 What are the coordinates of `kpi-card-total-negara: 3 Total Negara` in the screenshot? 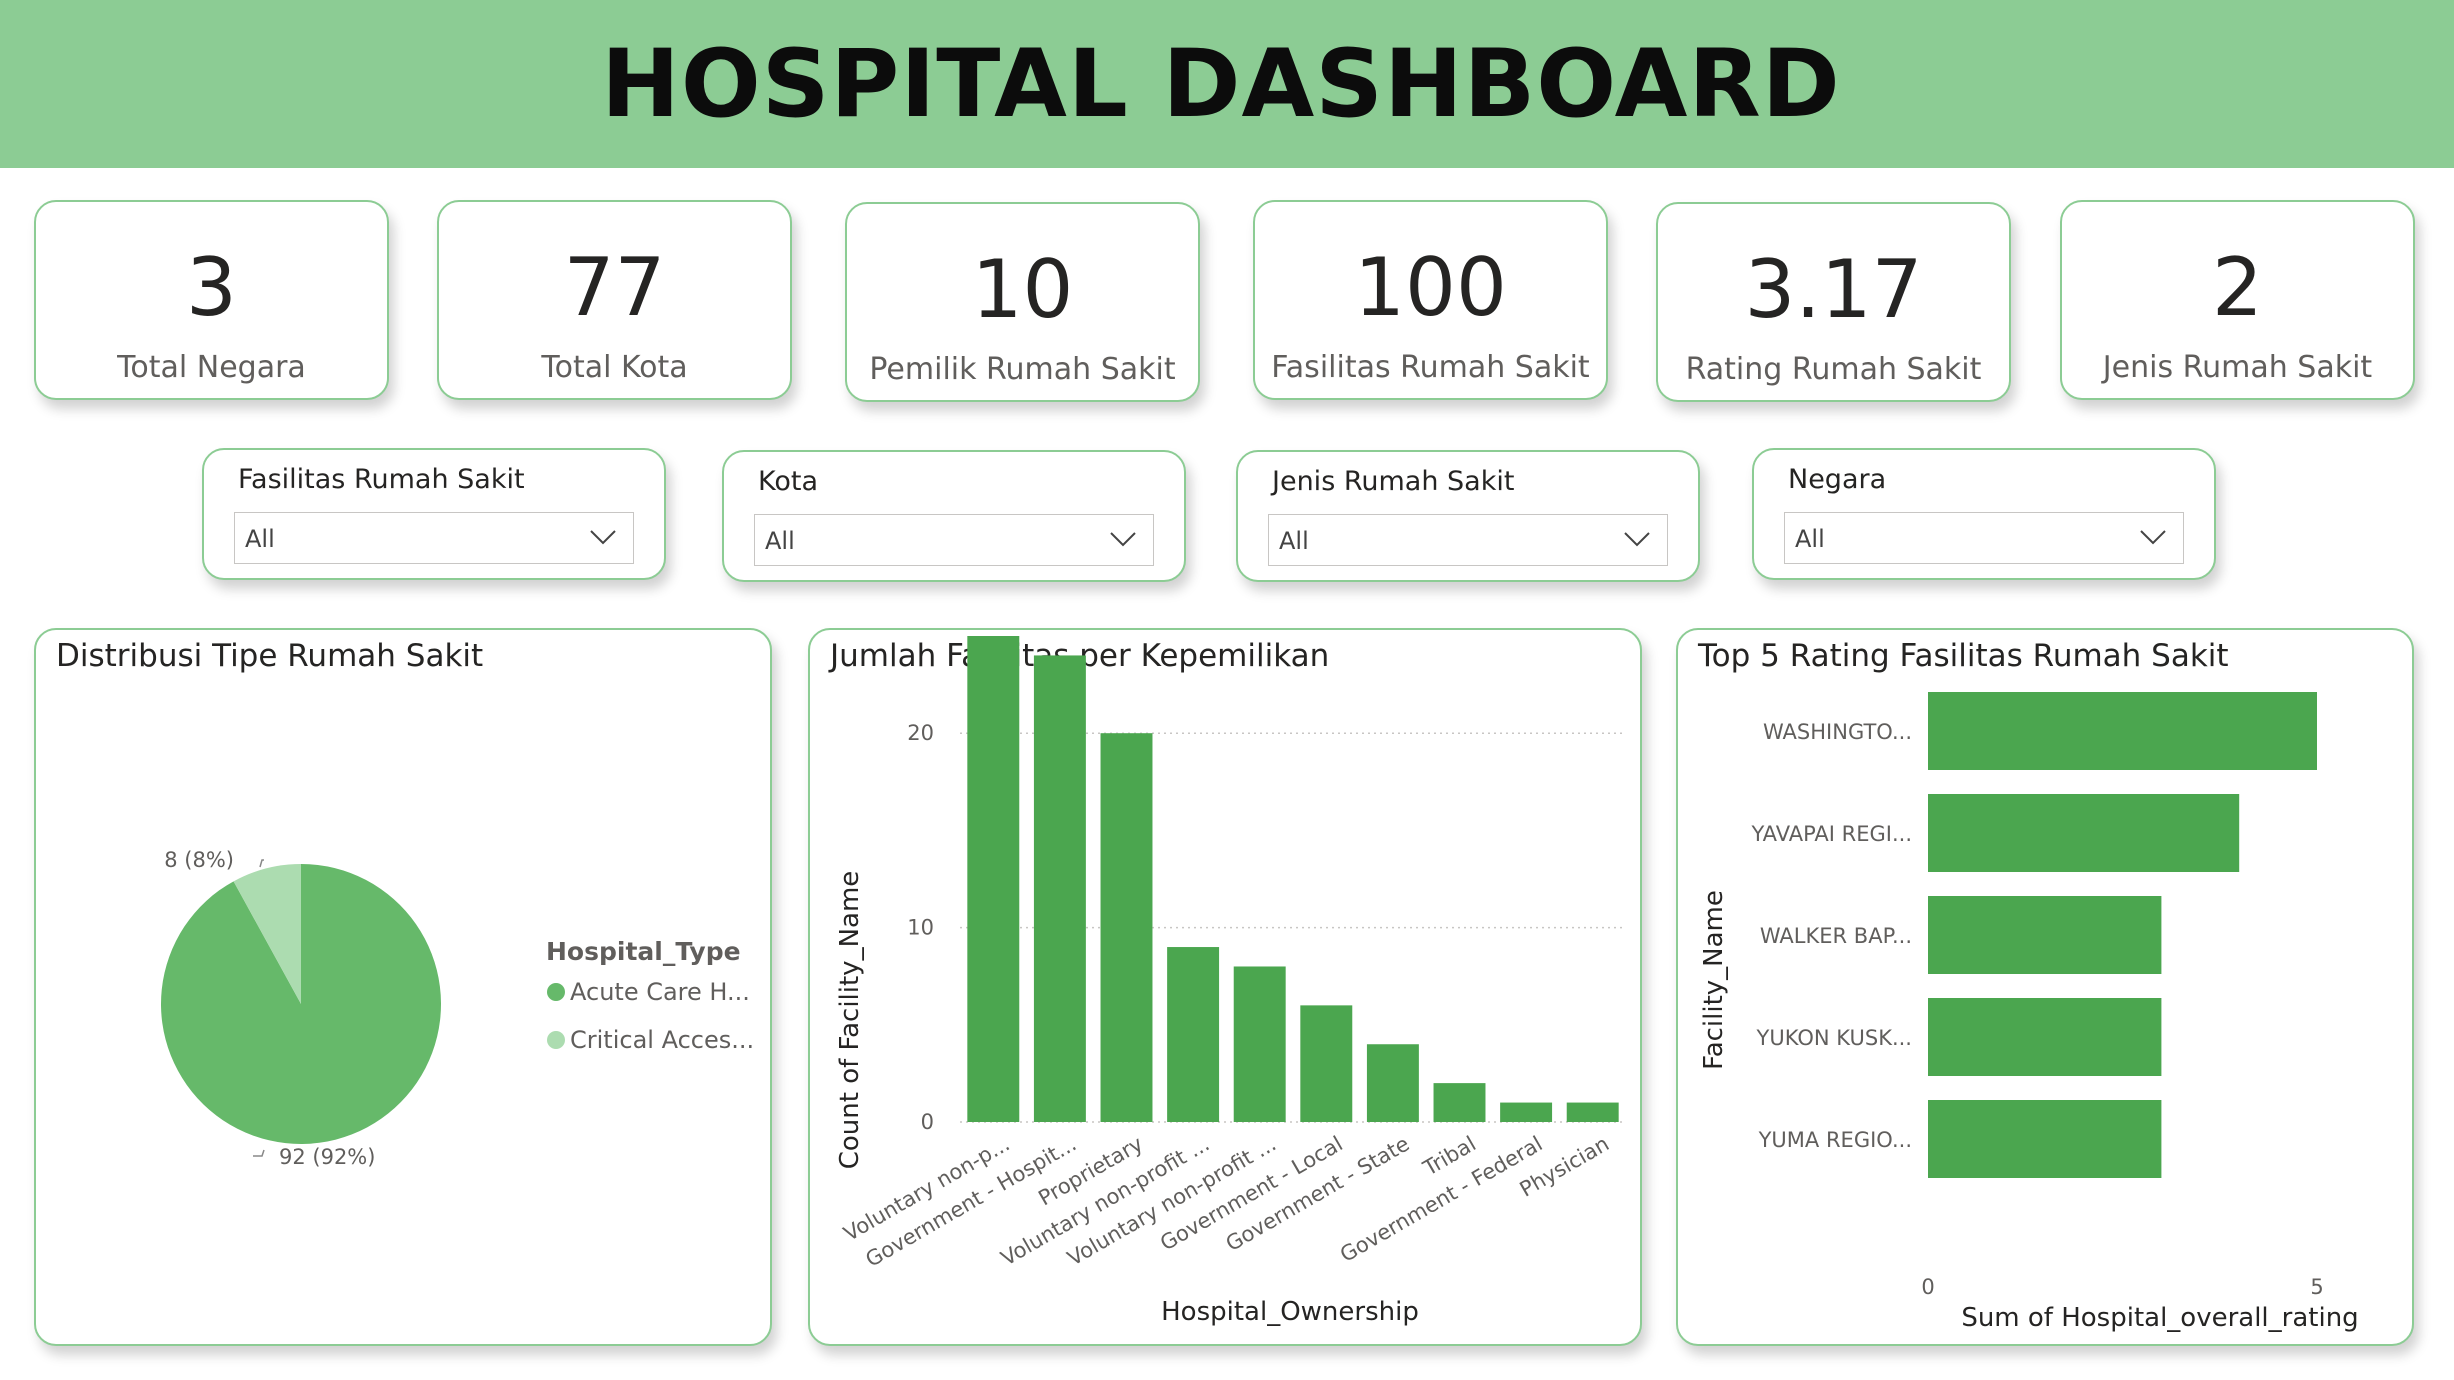 It's located at (211, 300).